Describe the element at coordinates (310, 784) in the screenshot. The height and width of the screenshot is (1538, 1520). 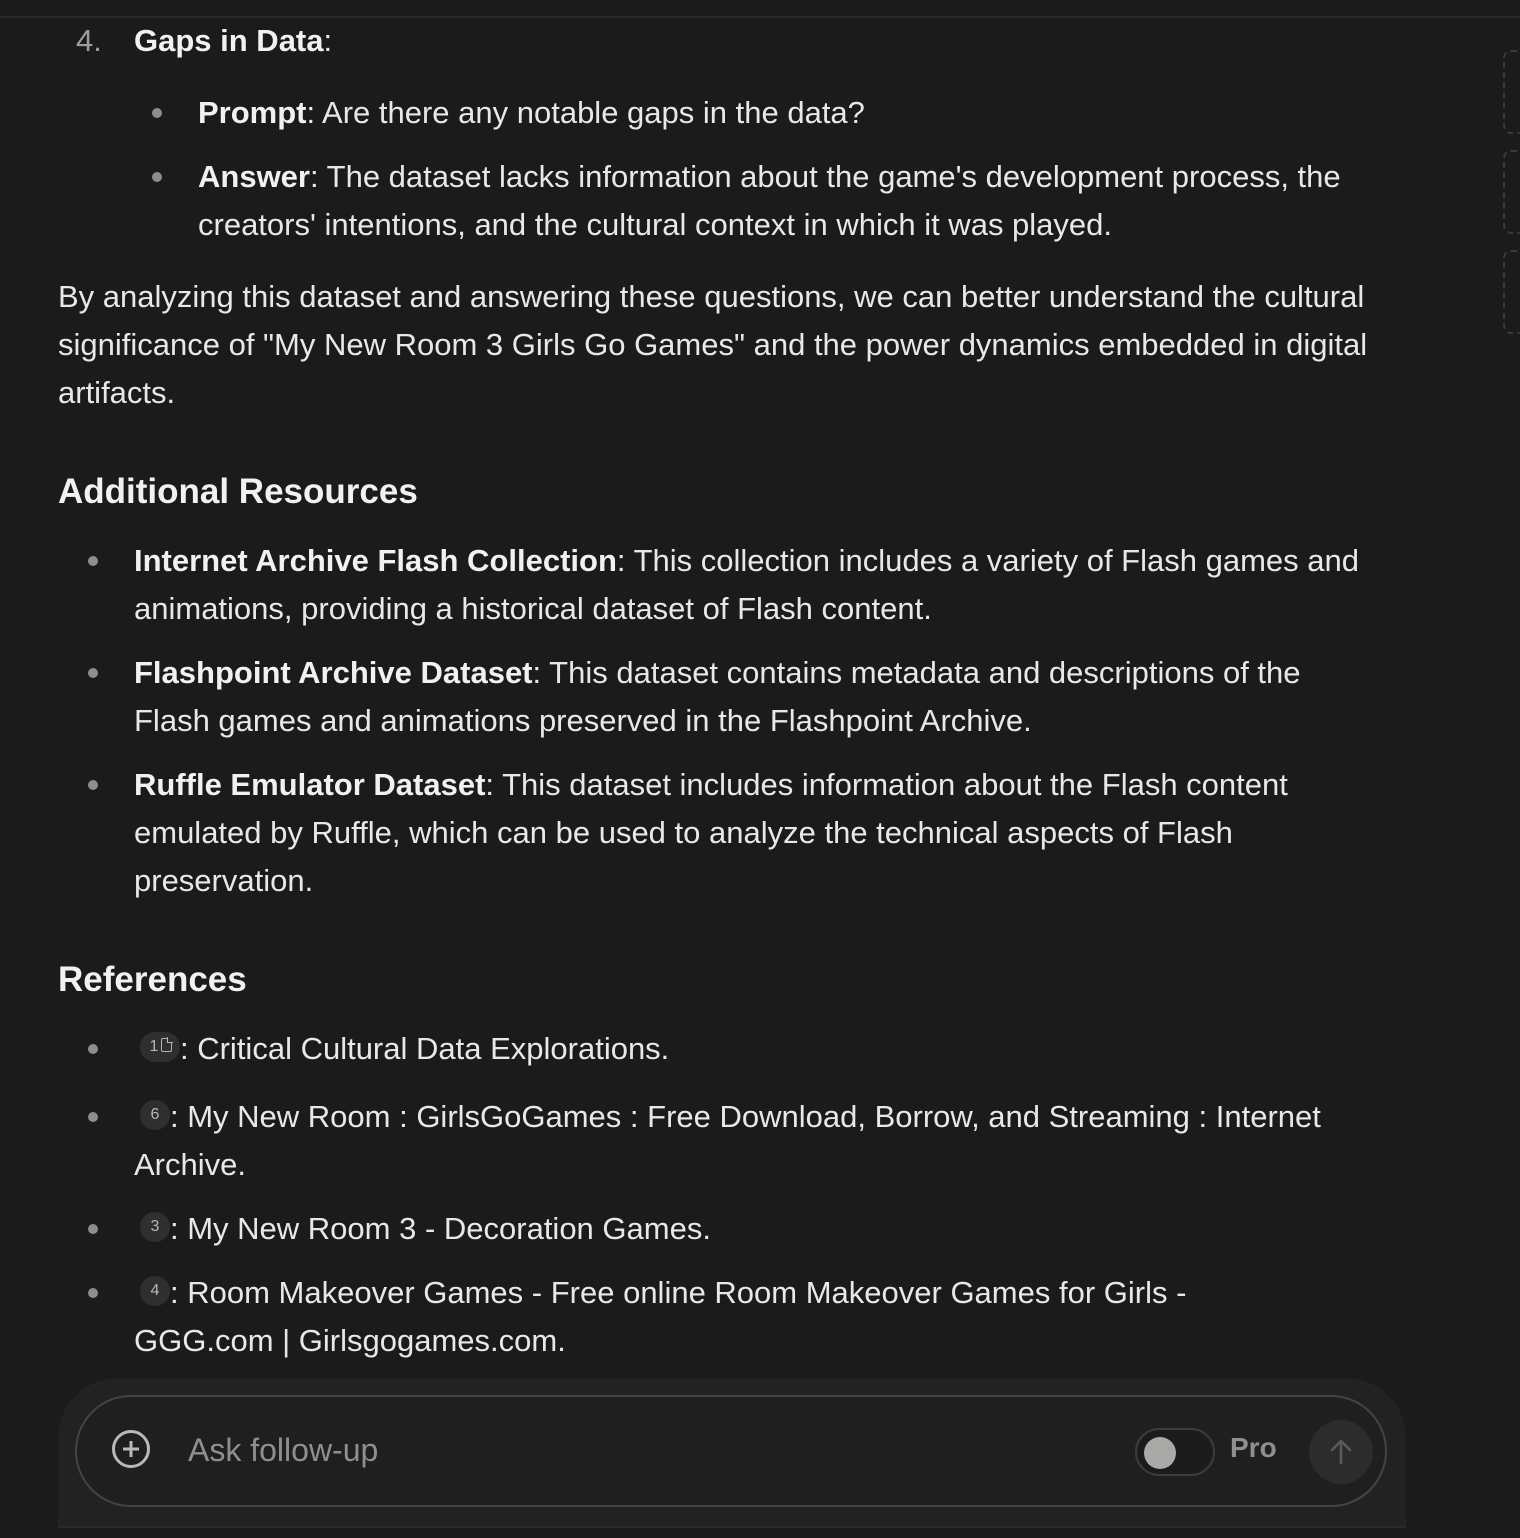
I see `resource-title: Ruffle Emulator Dataset` at that location.